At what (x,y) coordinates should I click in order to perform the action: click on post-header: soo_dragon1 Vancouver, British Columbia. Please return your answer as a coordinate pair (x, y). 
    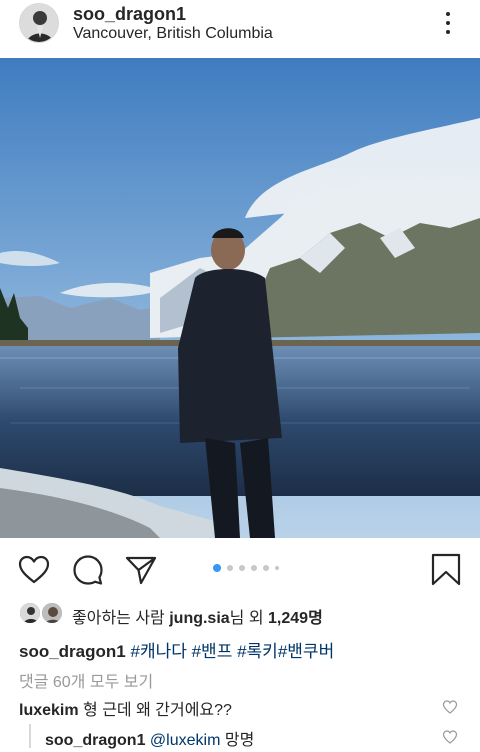
    Looking at the image, I should click on (240, 29).